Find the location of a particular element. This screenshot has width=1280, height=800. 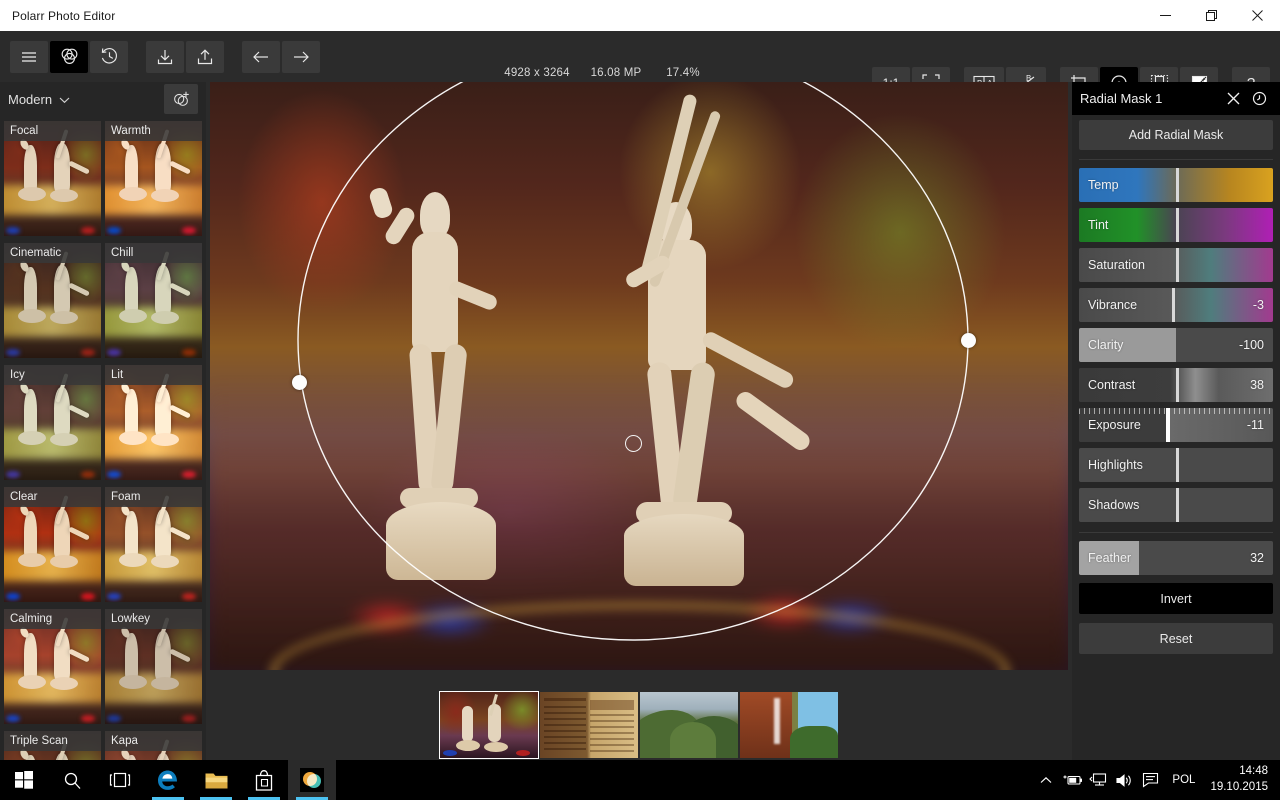

clock-date: 19.10.2015 is located at coordinates (1239, 787).